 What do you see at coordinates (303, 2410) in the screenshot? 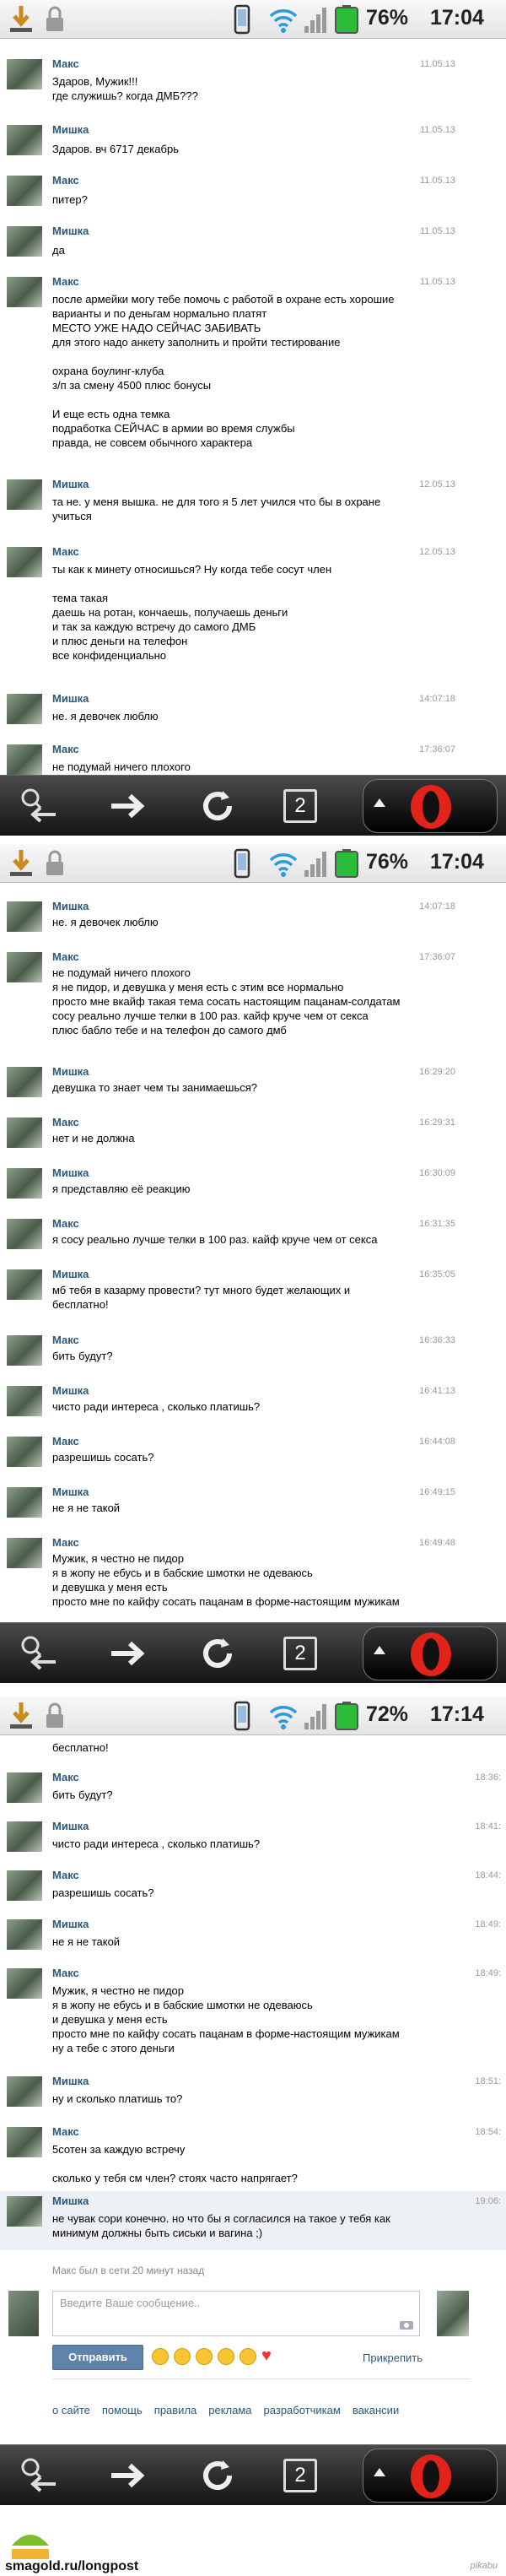
I see `footer-link-developers: разработчикам` at bounding box center [303, 2410].